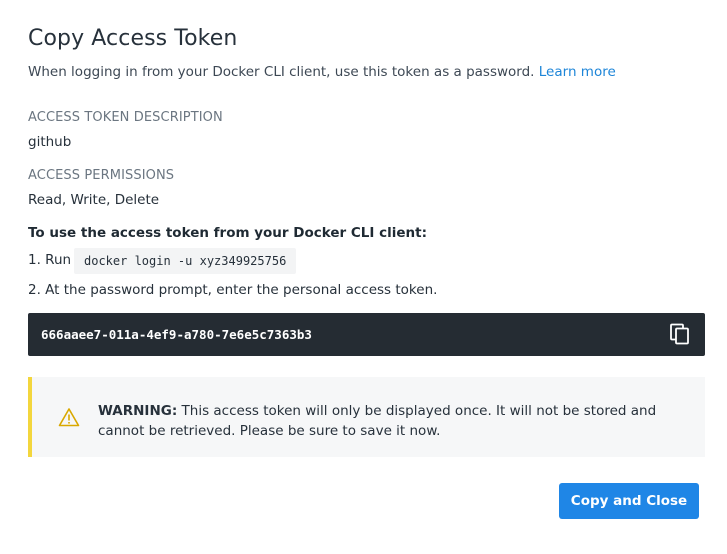 The height and width of the screenshot is (554, 727). What do you see at coordinates (176, 334) in the screenshot?
I see `access-token-value: 666aaee7-011a-4ef9-a780-7e6e5c7363b3` at bounding box center [176, 334].